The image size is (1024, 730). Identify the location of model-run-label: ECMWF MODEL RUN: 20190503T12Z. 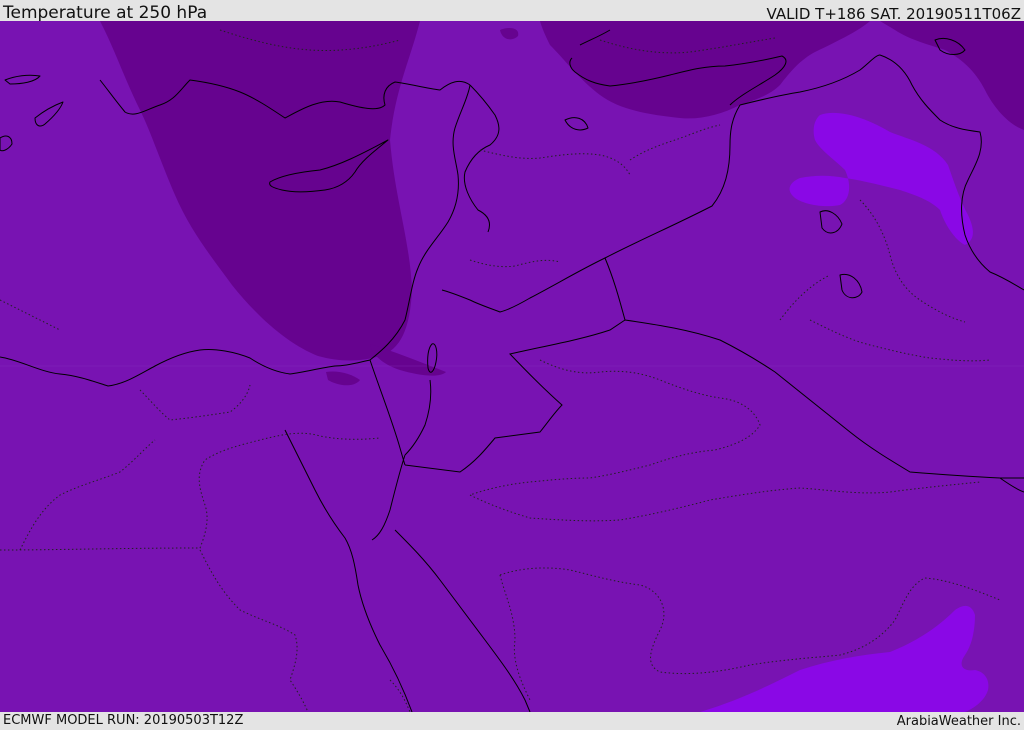
(123, 720).